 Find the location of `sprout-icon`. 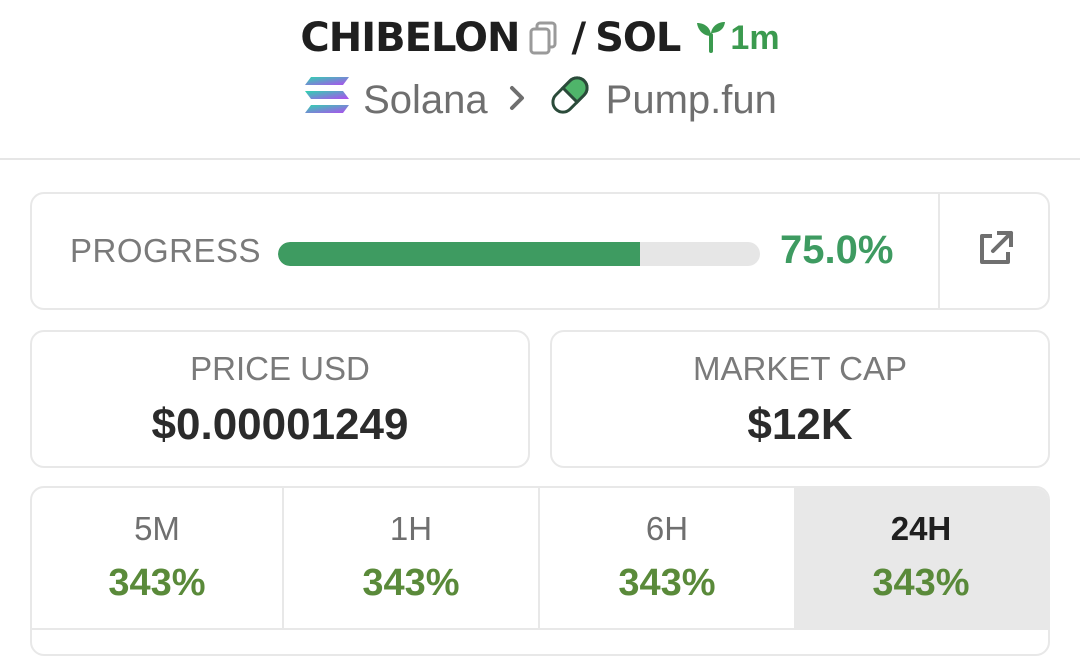

sprout-icon is located at coordinates (711, 38).